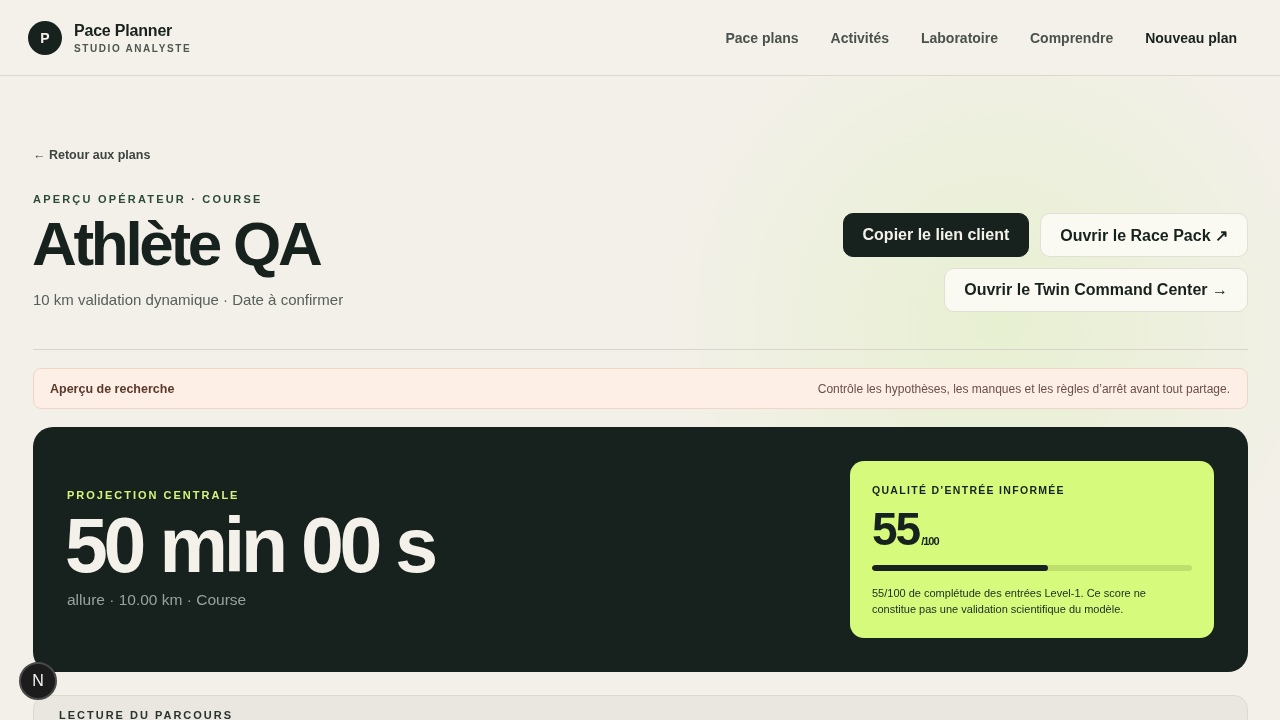 Image resolution: width=1280 pixels, height=720 pixels. I want to click on dev-tools-button: N, so click(38, 681).